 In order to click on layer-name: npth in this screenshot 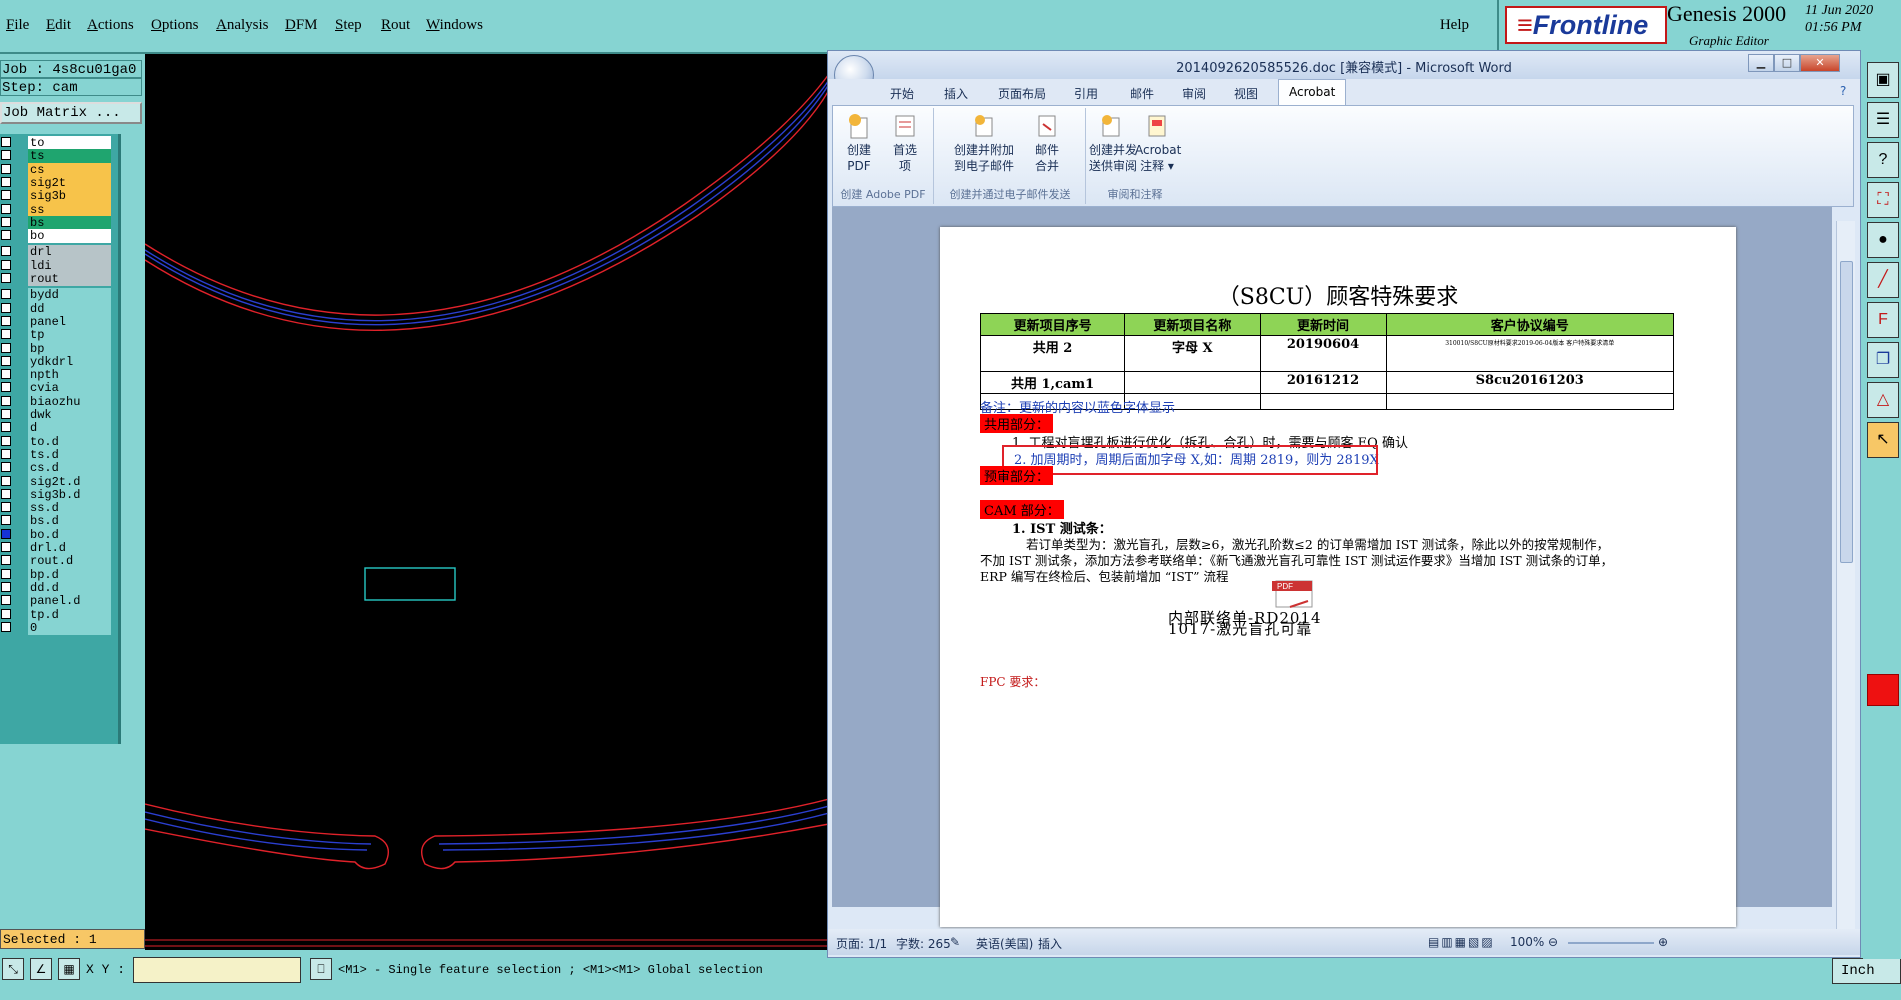, I will do `click(69, 375)`.